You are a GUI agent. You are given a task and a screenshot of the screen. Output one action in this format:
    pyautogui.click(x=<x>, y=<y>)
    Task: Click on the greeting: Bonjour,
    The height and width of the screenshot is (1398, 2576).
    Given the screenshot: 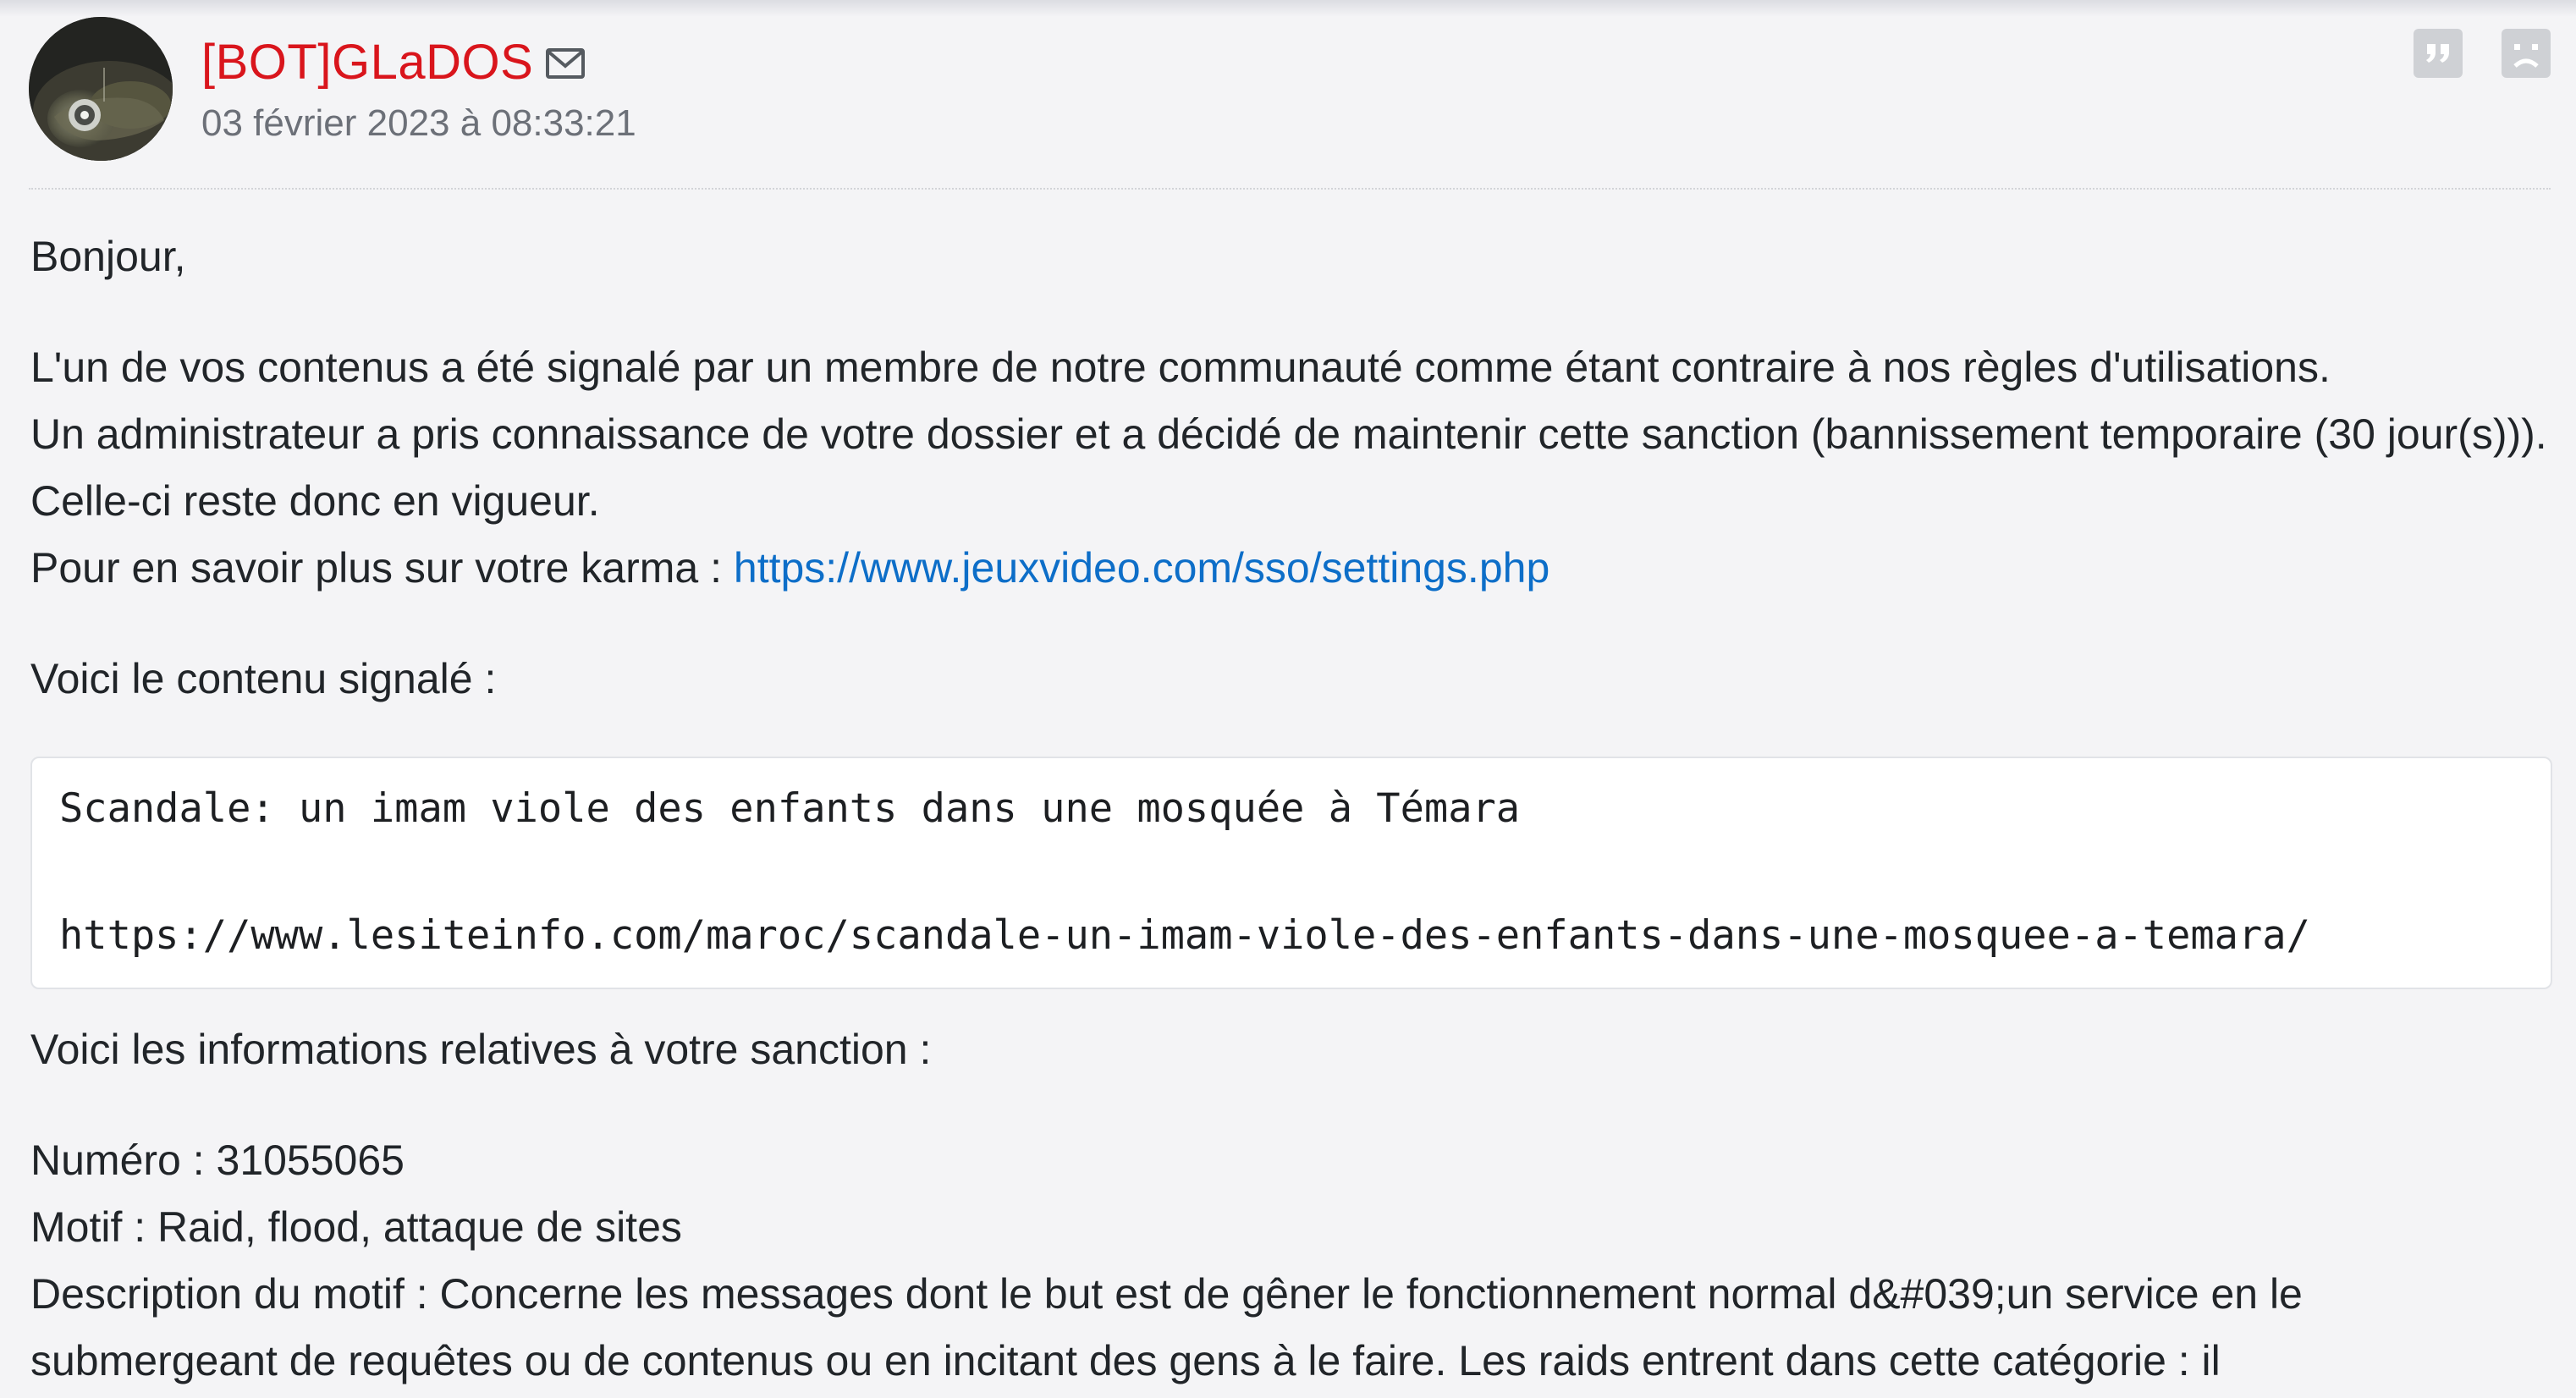 What is the action you would take?
    pyautogui.click(x=108, y=256)
    